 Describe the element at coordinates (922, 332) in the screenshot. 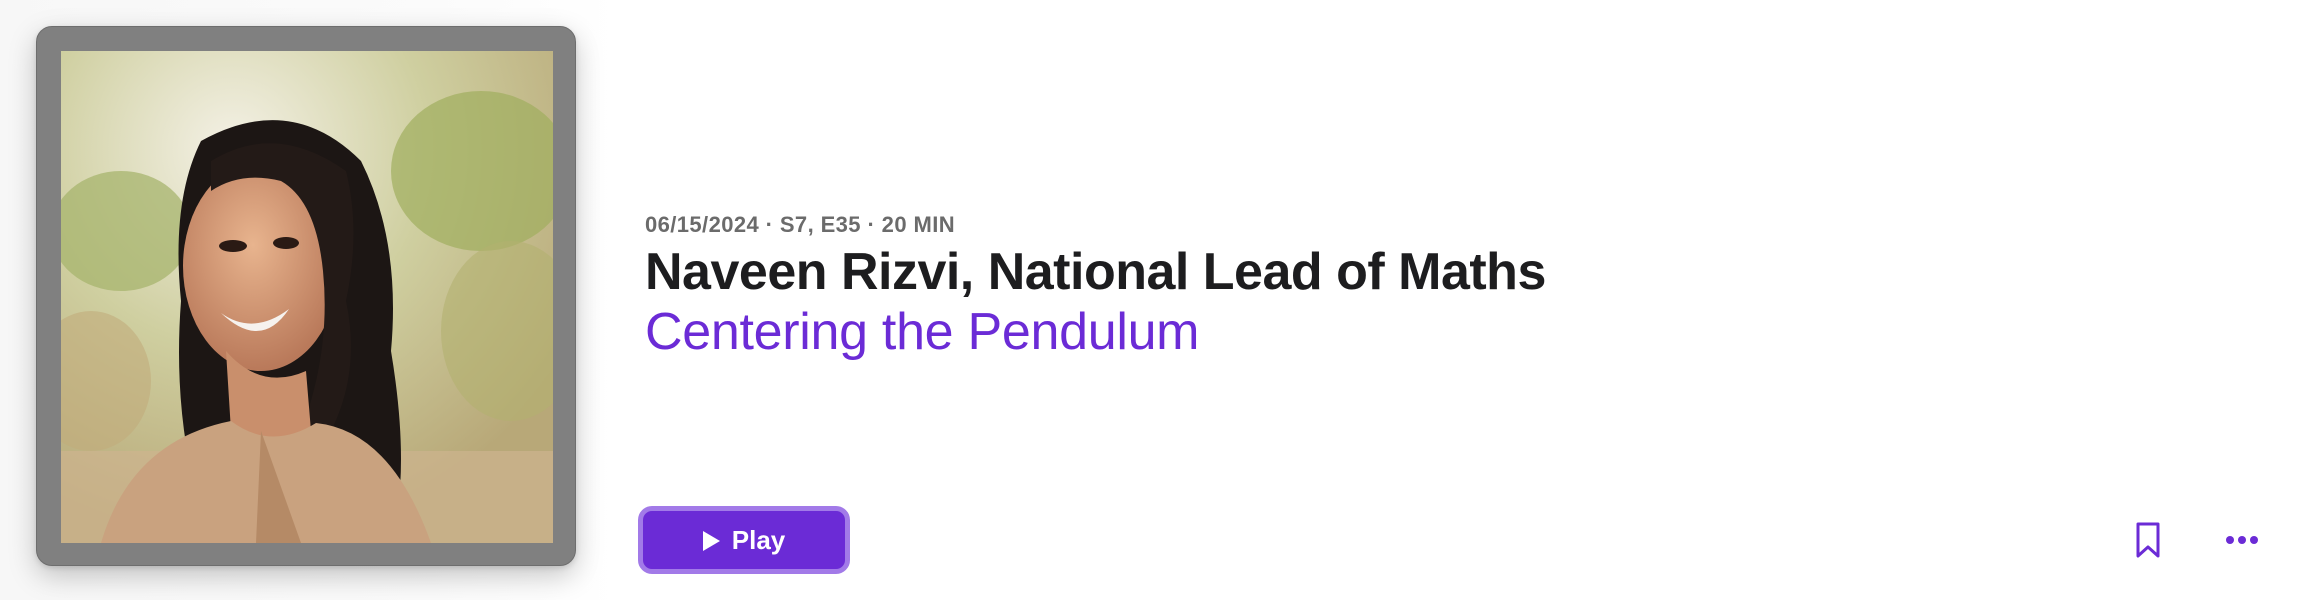

I see `show-link: Centering the Pendulum` at that location.